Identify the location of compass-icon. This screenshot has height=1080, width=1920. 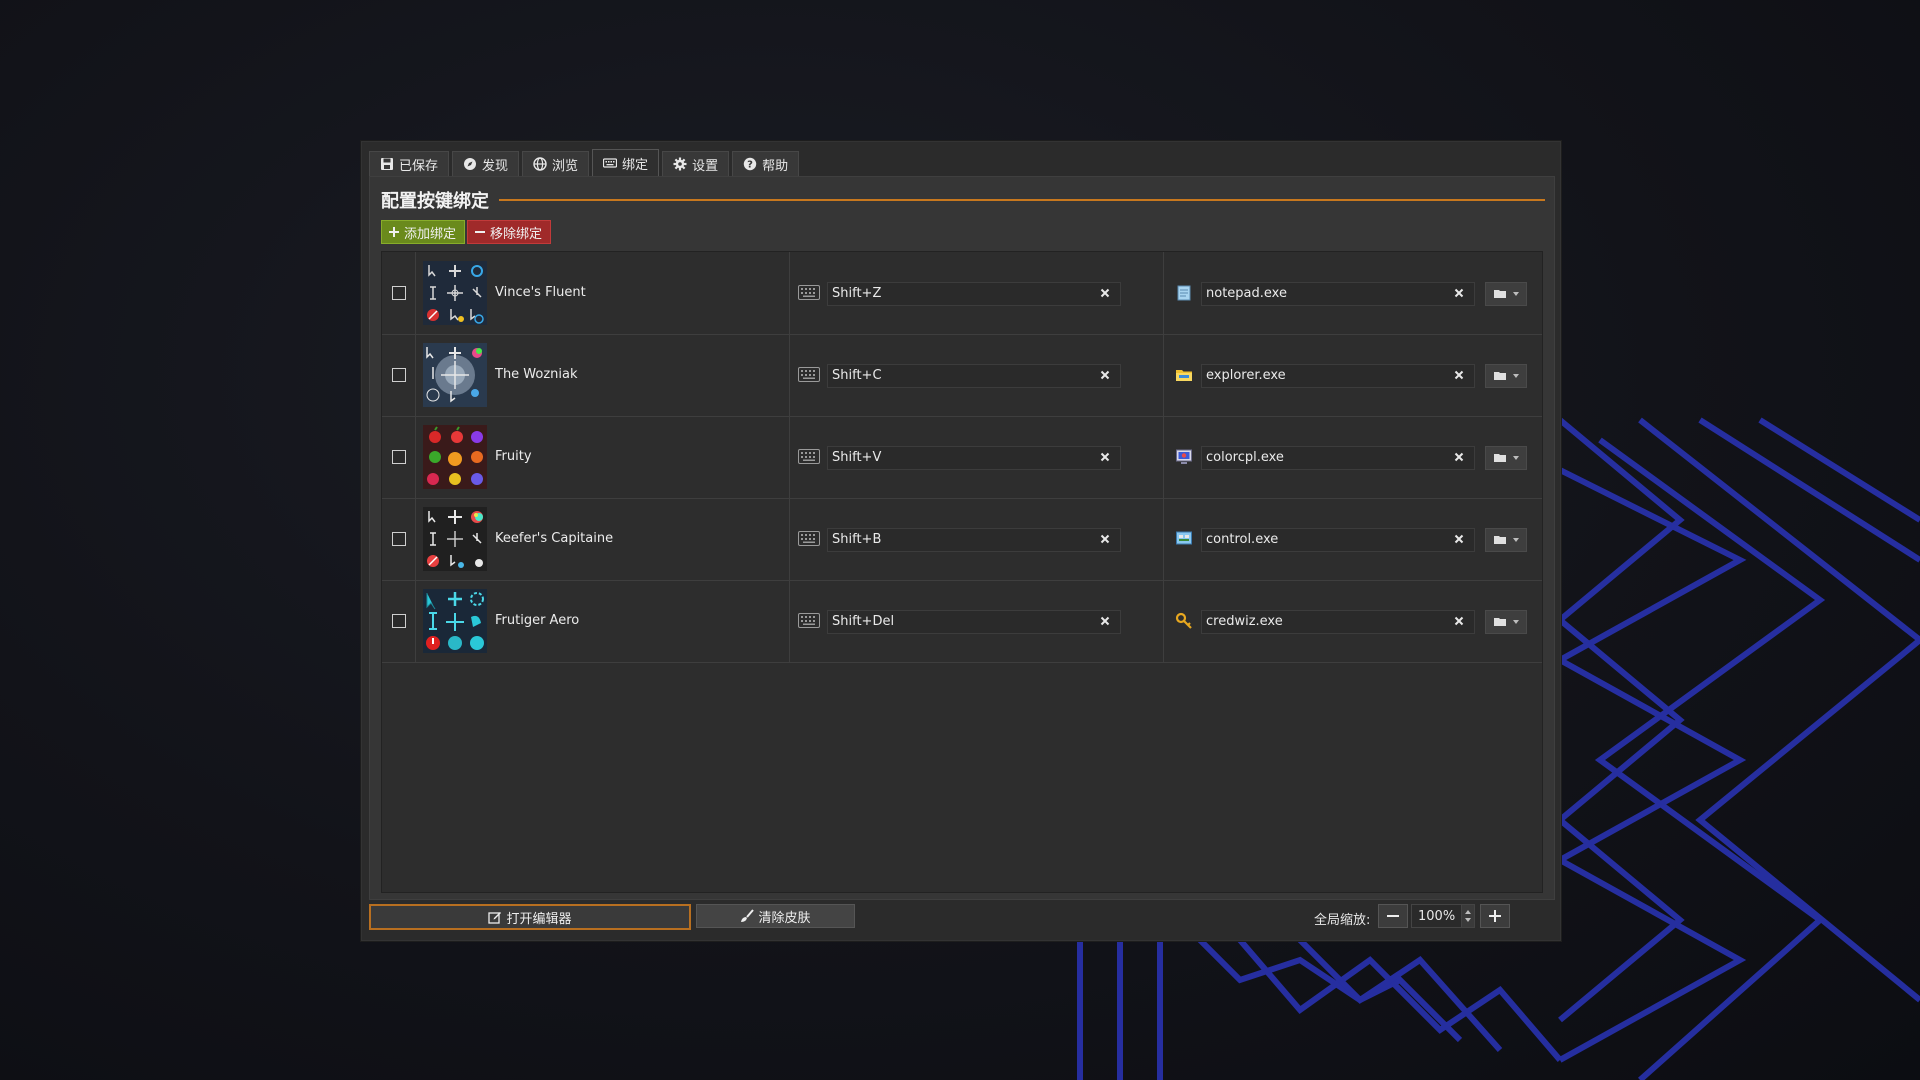
(470, 164).